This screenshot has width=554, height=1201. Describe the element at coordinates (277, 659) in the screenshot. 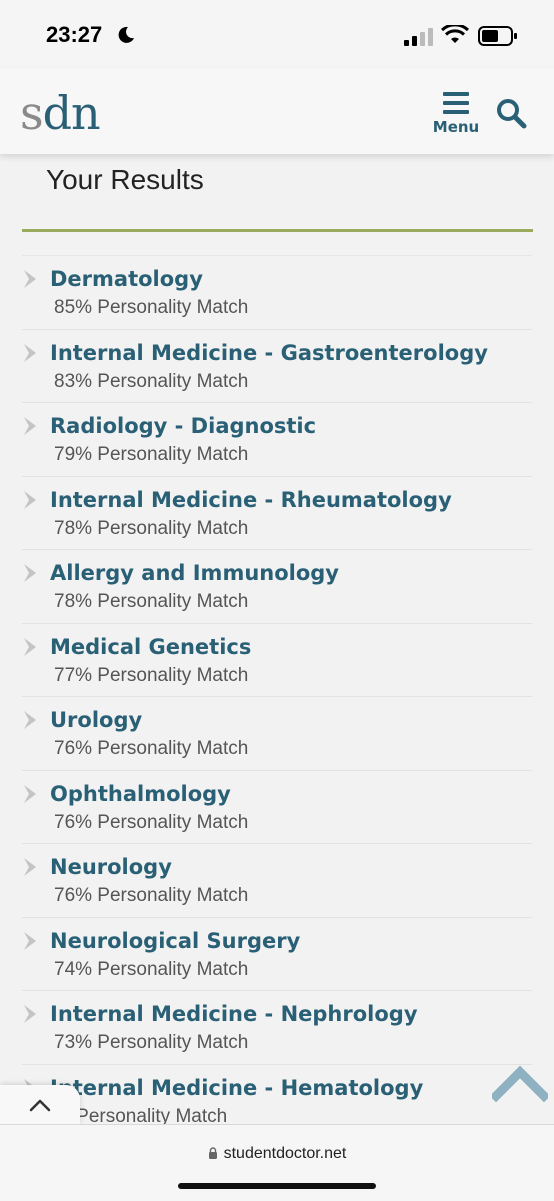

I see `list-item: Medical Genetics 77% Personality Match` at that location.